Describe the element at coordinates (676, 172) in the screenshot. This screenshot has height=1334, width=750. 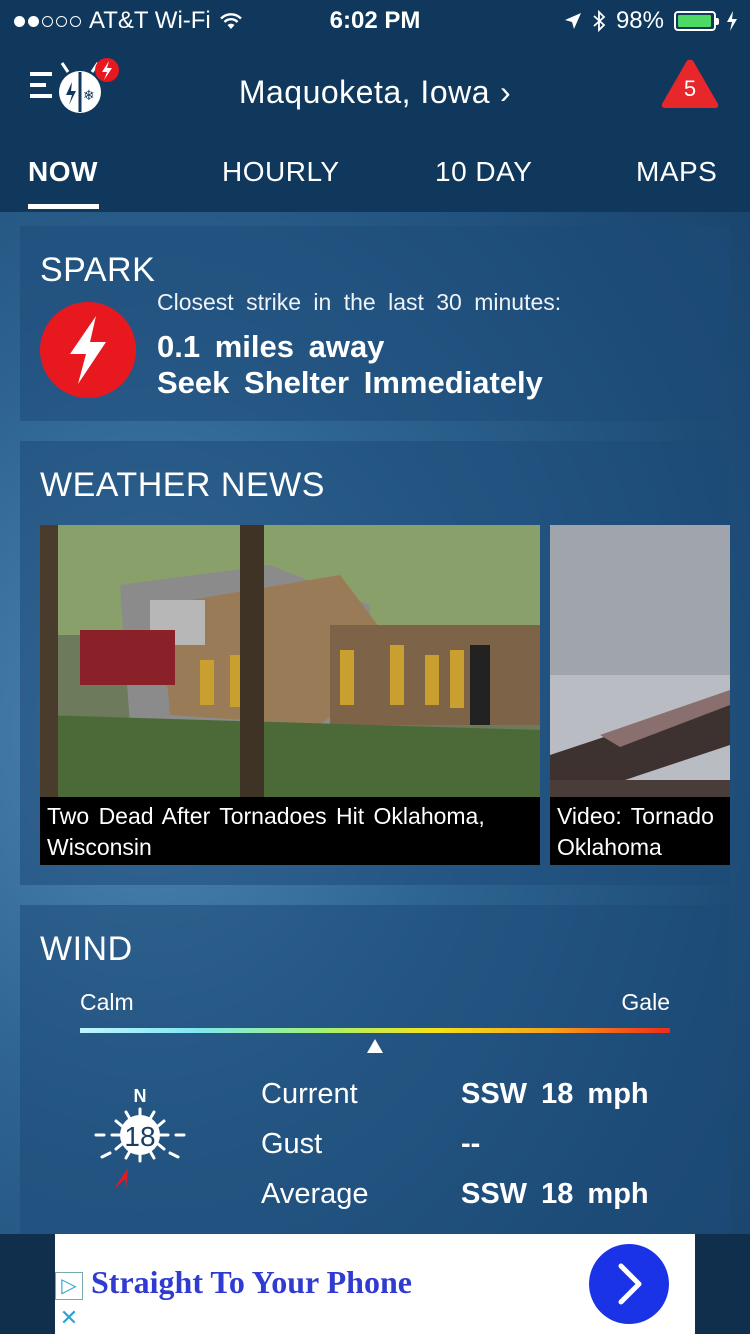
I see `tab-maps: MAPS` at that location.